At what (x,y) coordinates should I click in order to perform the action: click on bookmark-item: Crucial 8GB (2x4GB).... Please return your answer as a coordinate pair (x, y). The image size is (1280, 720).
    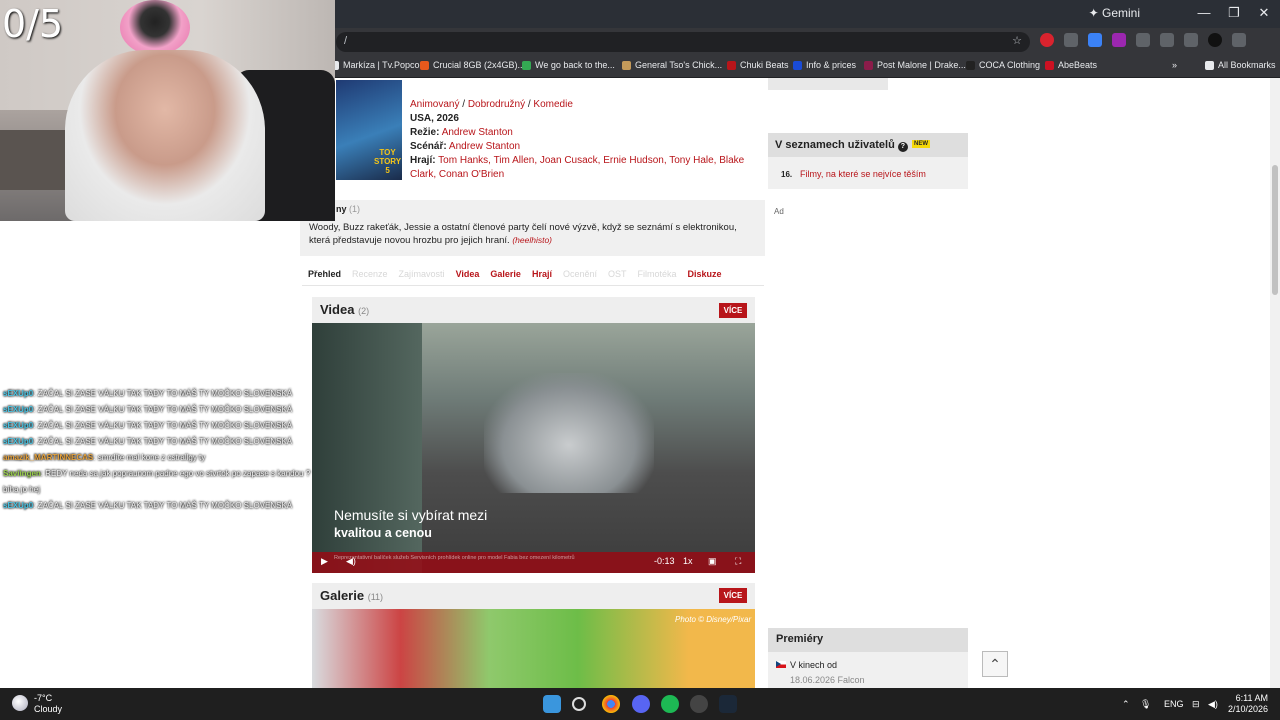
    Looking at the image, I should click on (472, 65).